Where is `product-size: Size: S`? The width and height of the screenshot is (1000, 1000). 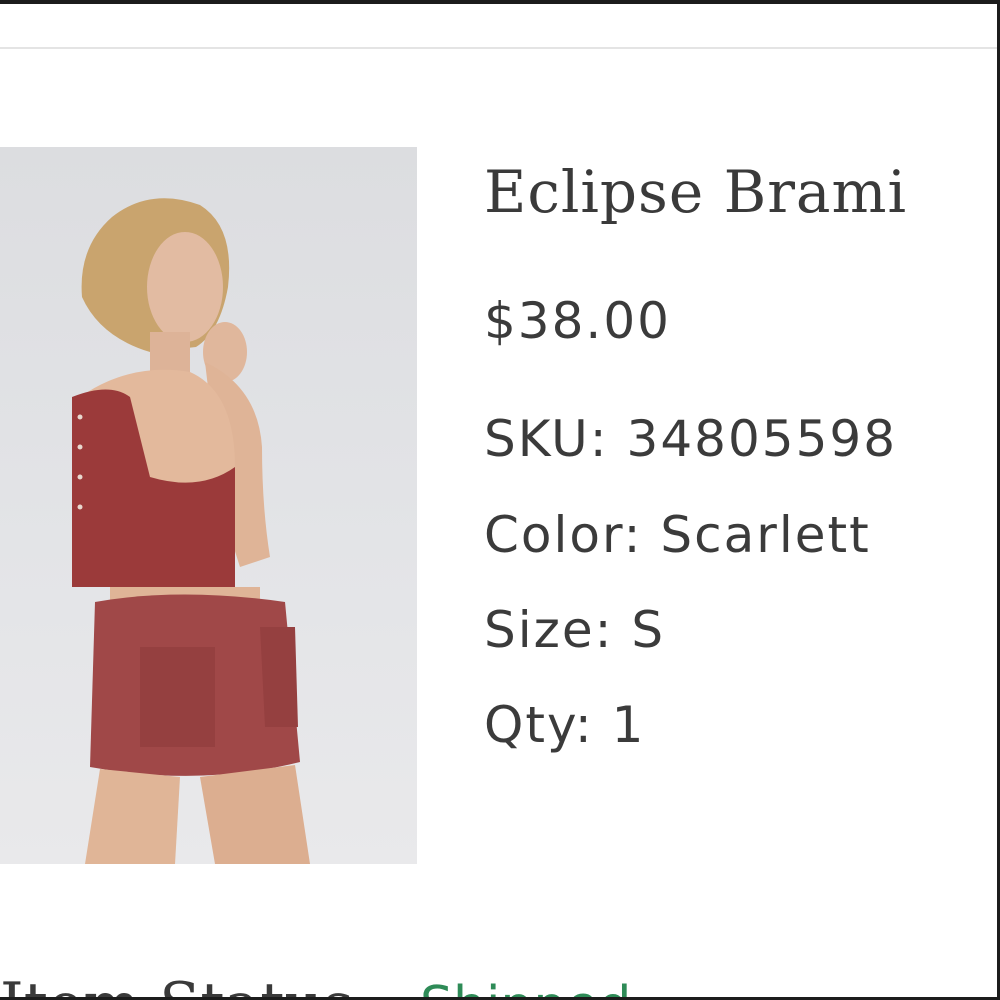
product-size: Size: S is located at coordinates (575, 630).